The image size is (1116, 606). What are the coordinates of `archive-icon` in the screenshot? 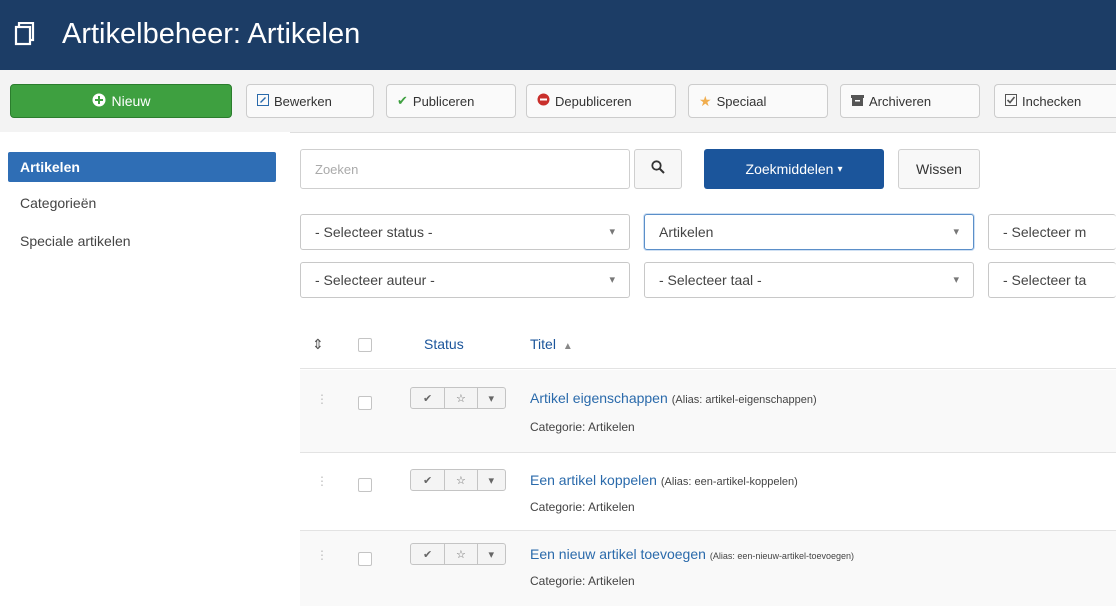 It's located at (857, 101).